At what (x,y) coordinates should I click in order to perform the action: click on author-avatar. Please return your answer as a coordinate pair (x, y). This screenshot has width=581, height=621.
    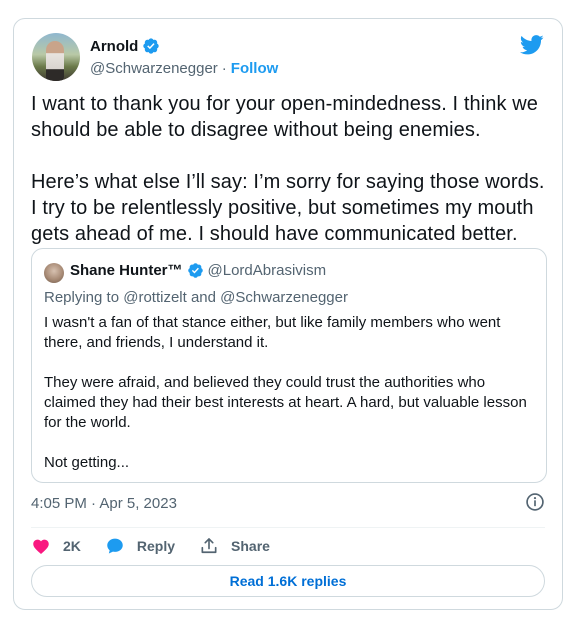
    Looking at the image, I should click on (56, 57).